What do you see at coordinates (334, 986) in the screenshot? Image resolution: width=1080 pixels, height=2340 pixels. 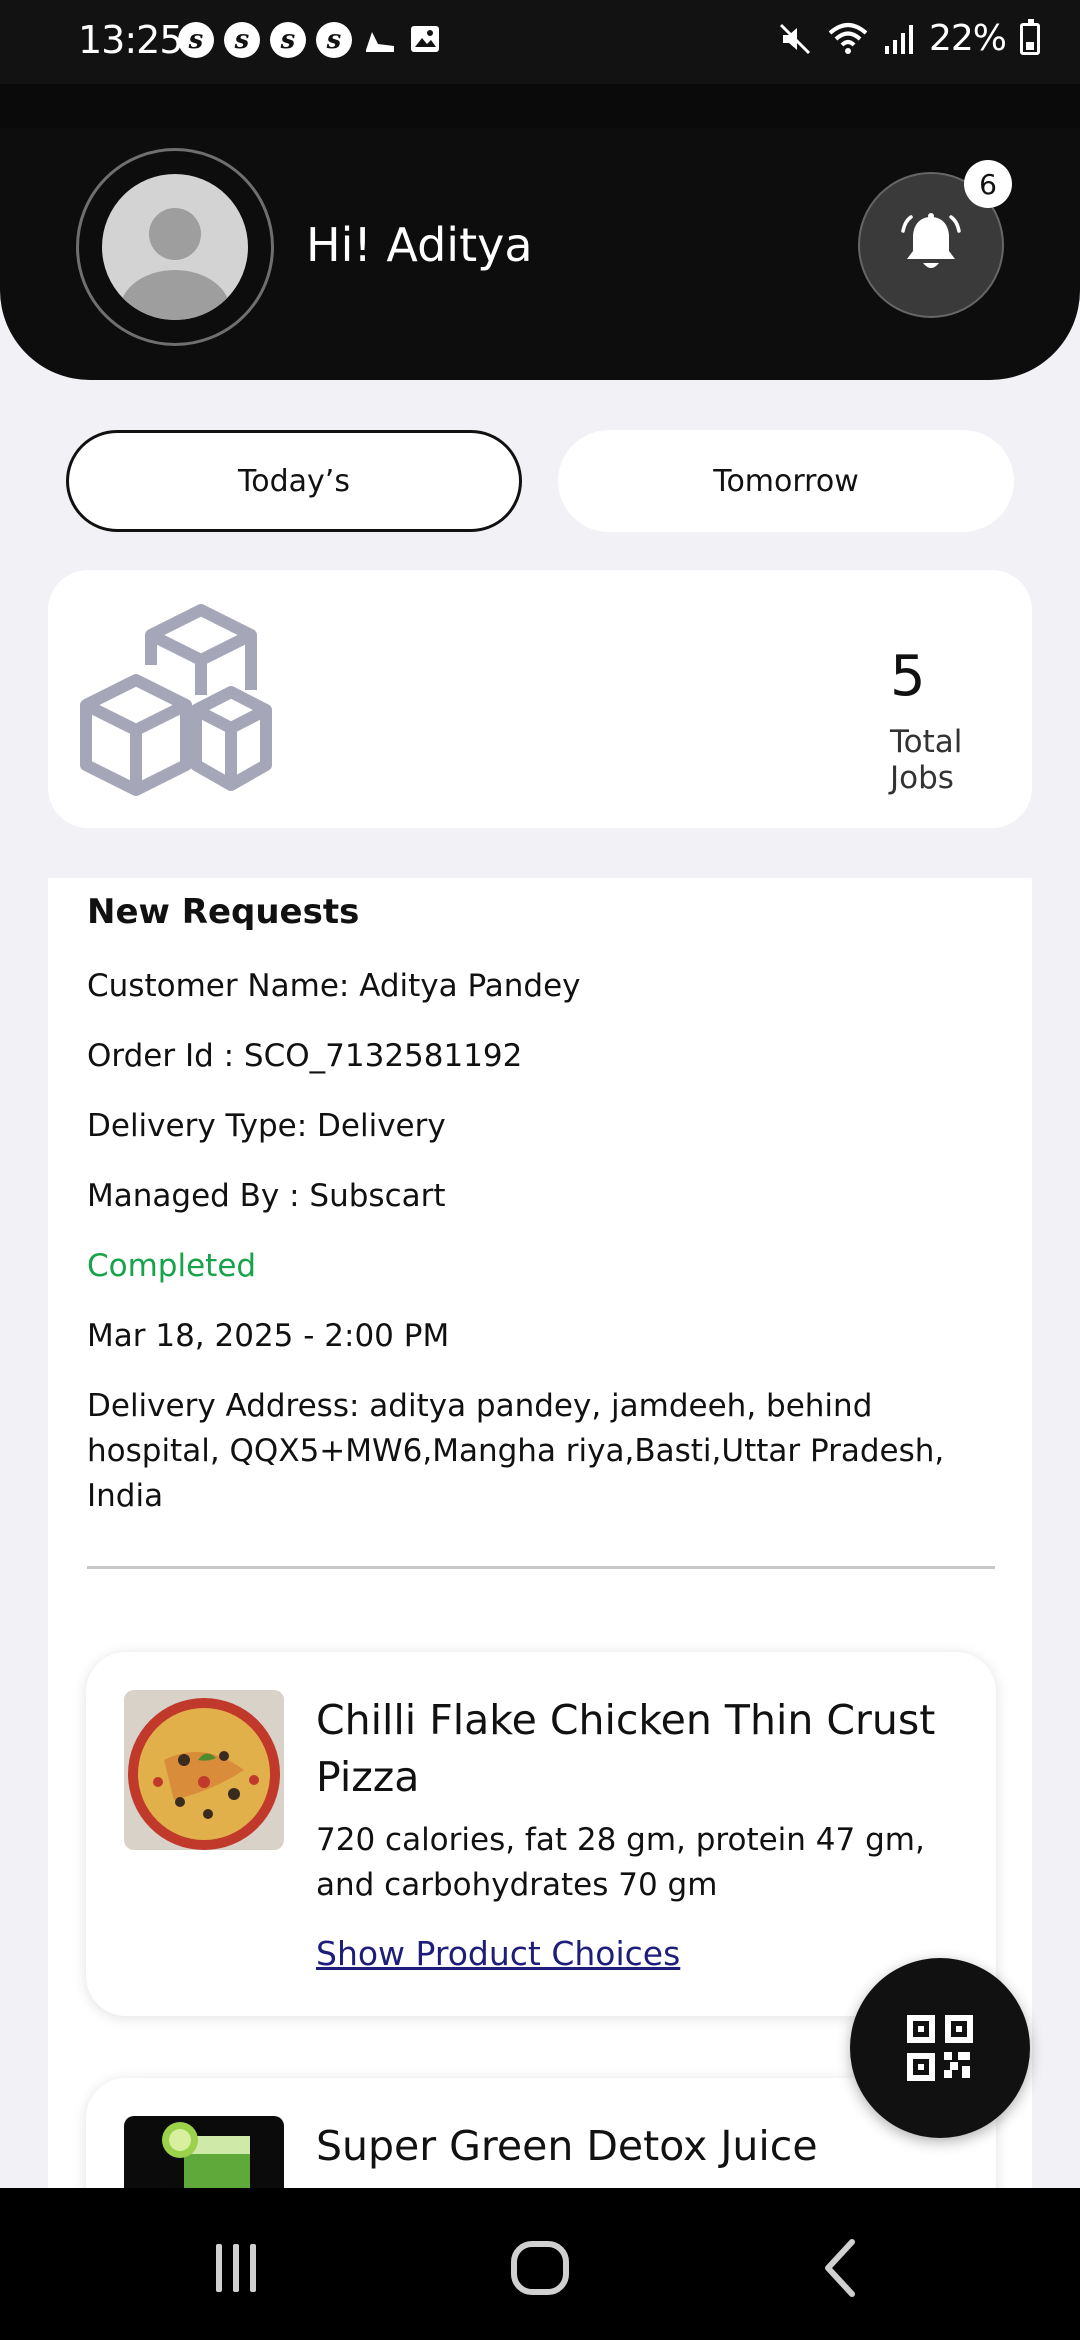 I see `customer-name: Customer Name: Aditya Pandey` at bounding box center [334, 986].